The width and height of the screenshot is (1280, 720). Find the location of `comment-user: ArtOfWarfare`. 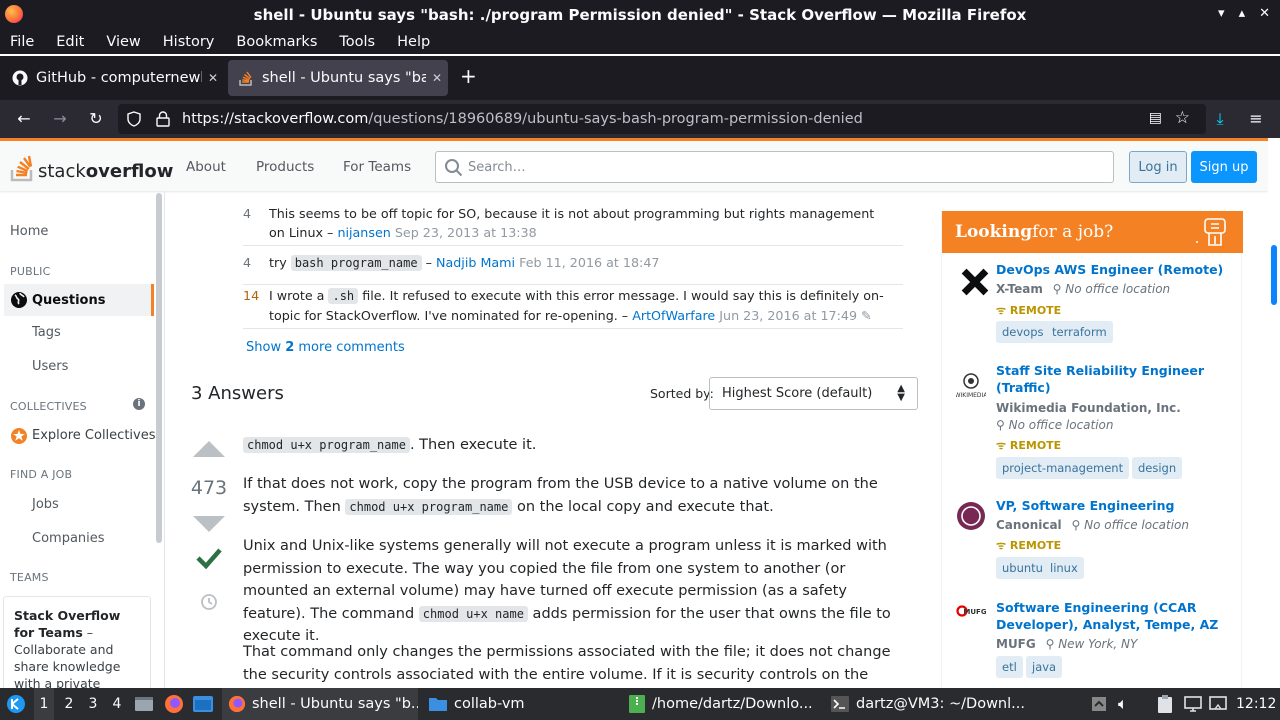

comment-user: ArtOfWarfare is located at coordinates (673, 315).